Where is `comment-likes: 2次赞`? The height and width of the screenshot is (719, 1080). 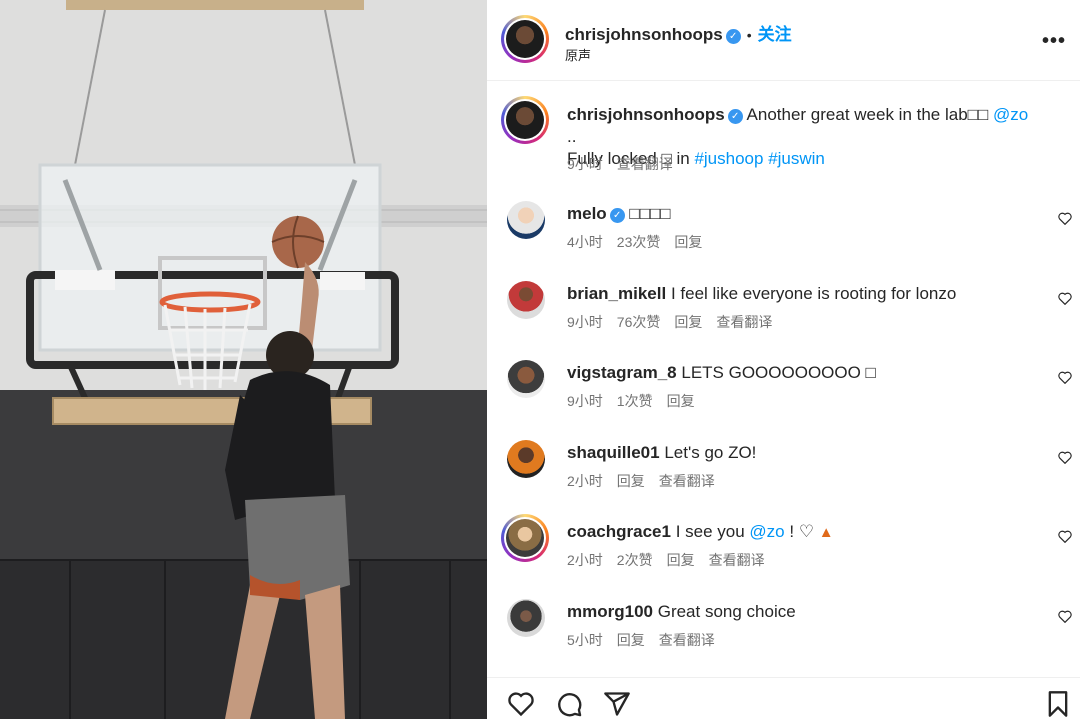
comment-likes: 2次赞 is located at coordinates (635, 560).